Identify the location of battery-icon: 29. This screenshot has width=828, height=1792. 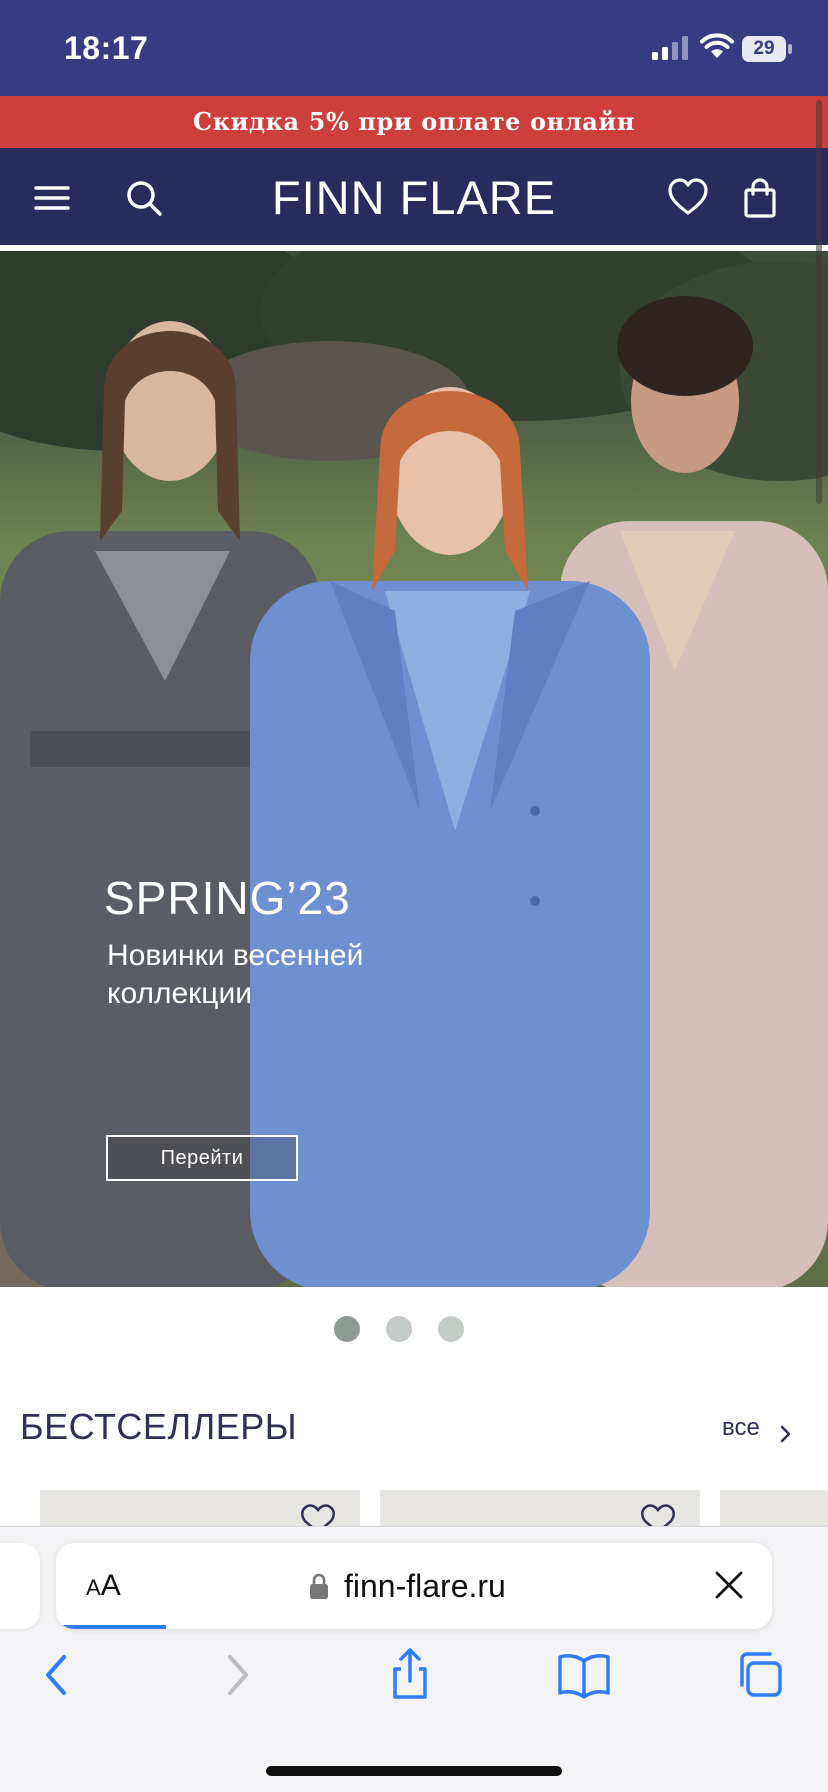
(767, 49).